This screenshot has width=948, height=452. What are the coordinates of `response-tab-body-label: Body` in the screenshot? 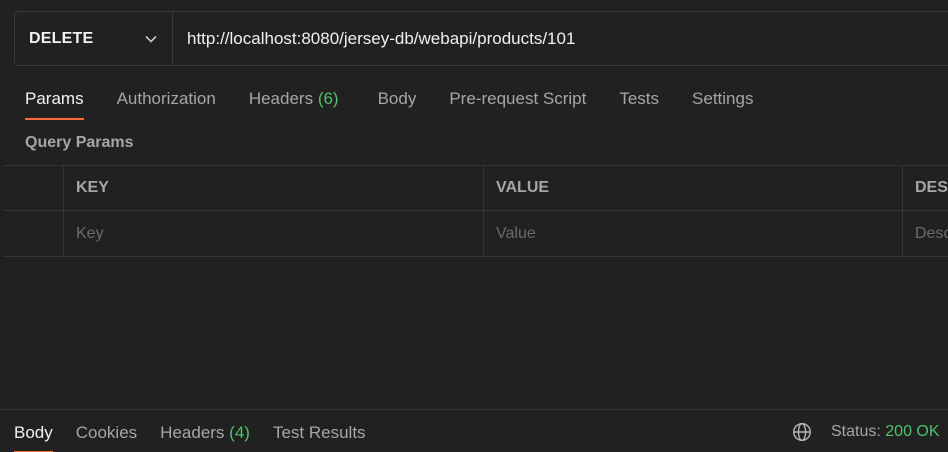 It's located at (33, 432).